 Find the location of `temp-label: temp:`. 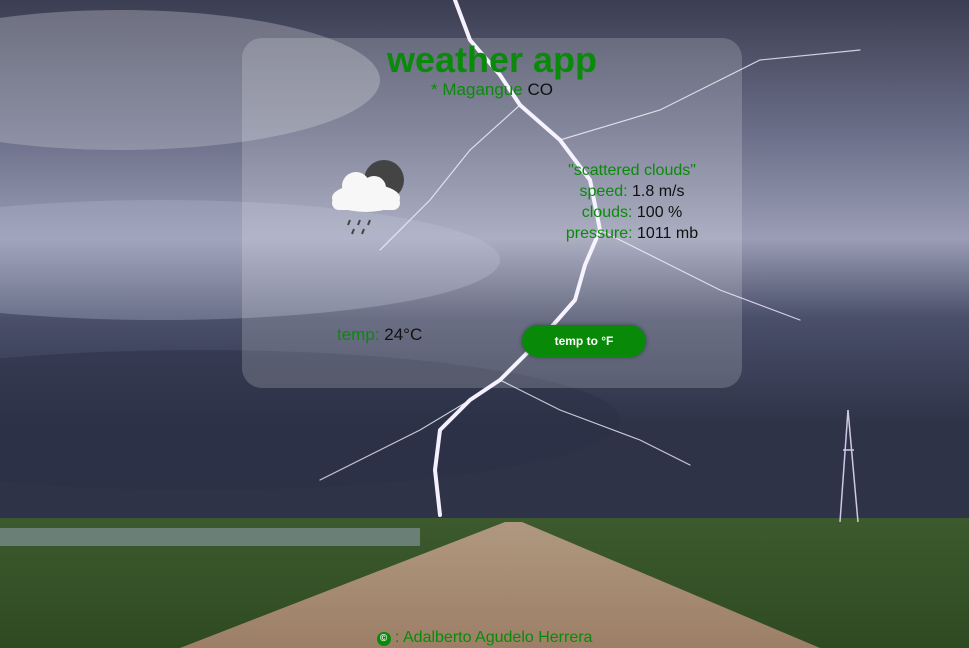

temp-label: temp: is located at coordinates (358, 334).